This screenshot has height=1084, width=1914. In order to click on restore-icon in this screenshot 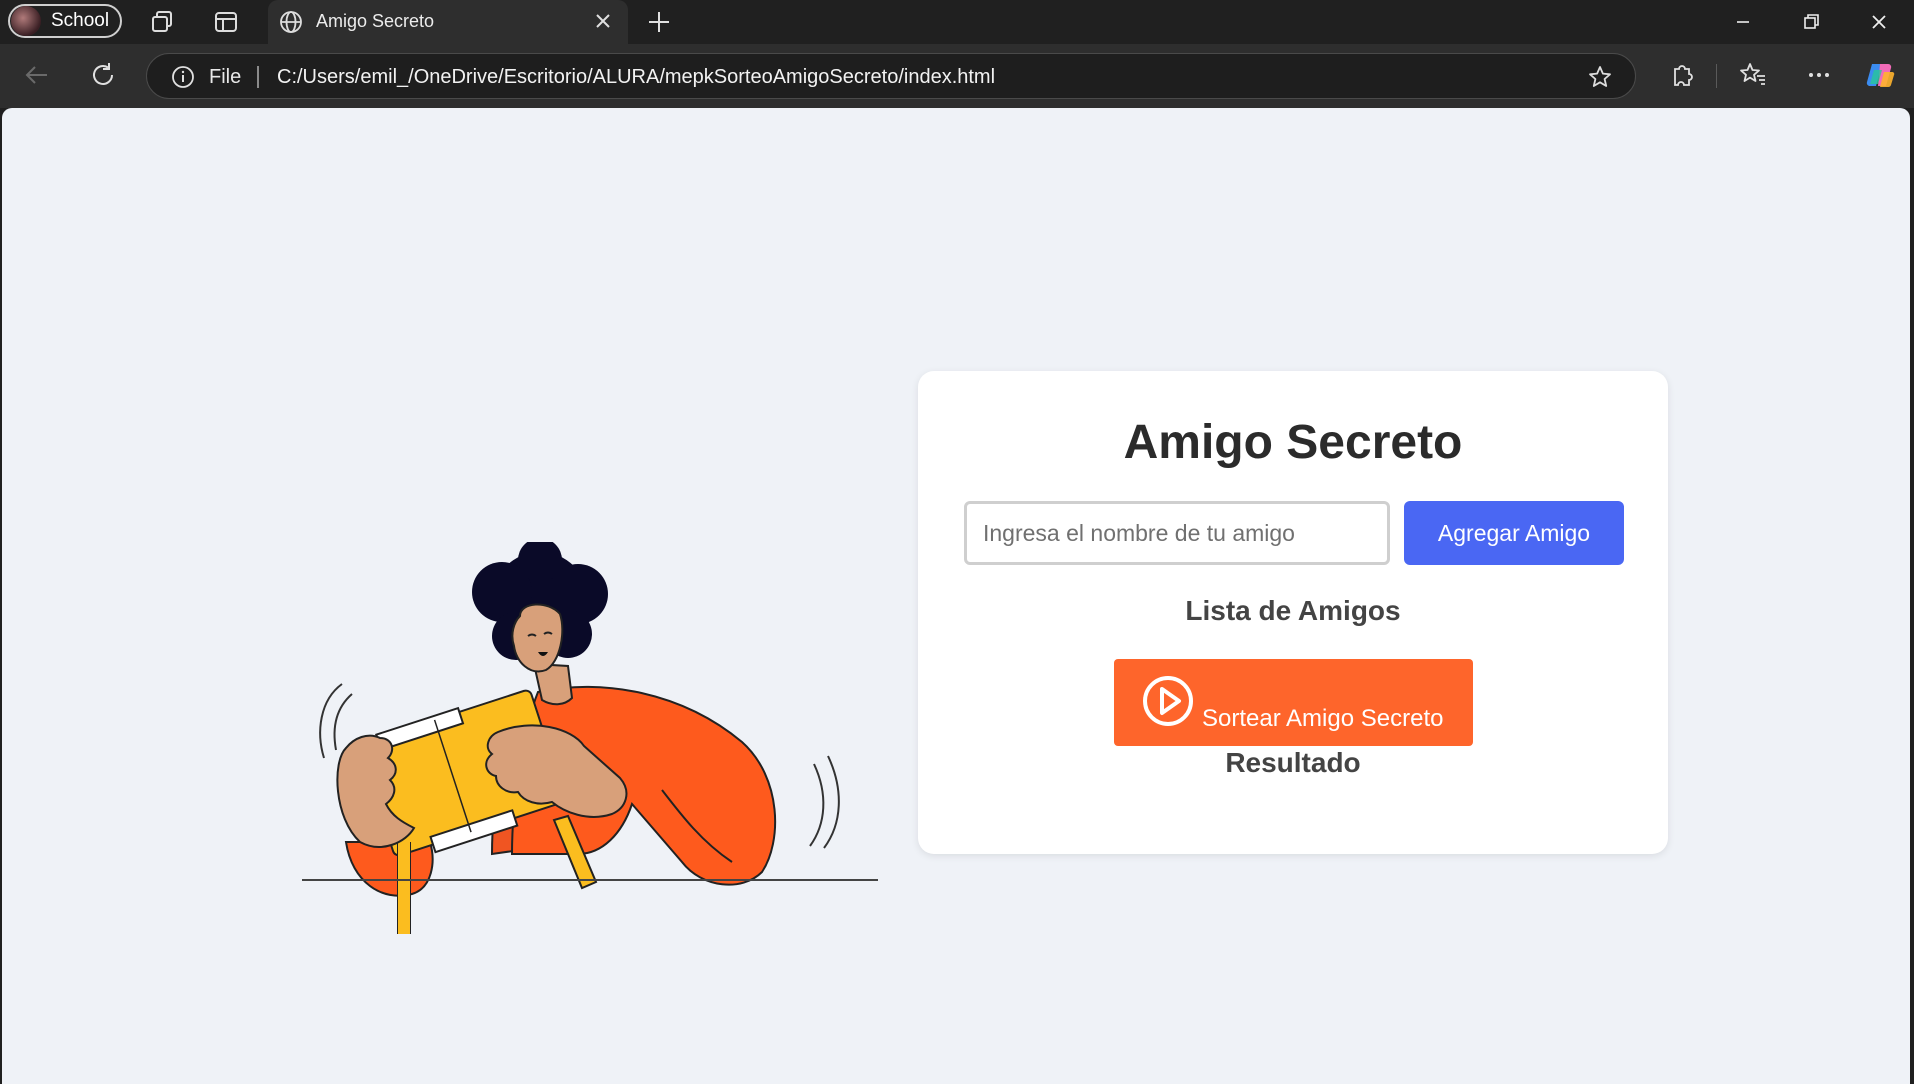, I will do `click(1811, 22)`.